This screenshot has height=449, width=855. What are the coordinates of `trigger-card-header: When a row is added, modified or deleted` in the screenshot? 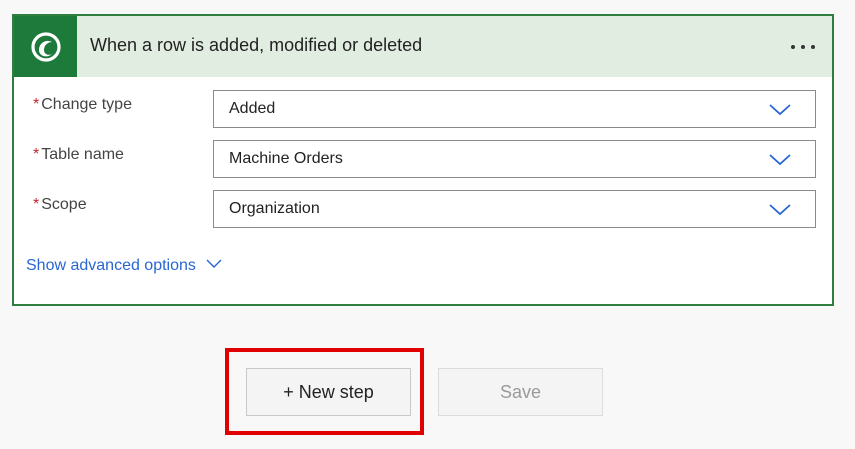 It's located at (423, 46).